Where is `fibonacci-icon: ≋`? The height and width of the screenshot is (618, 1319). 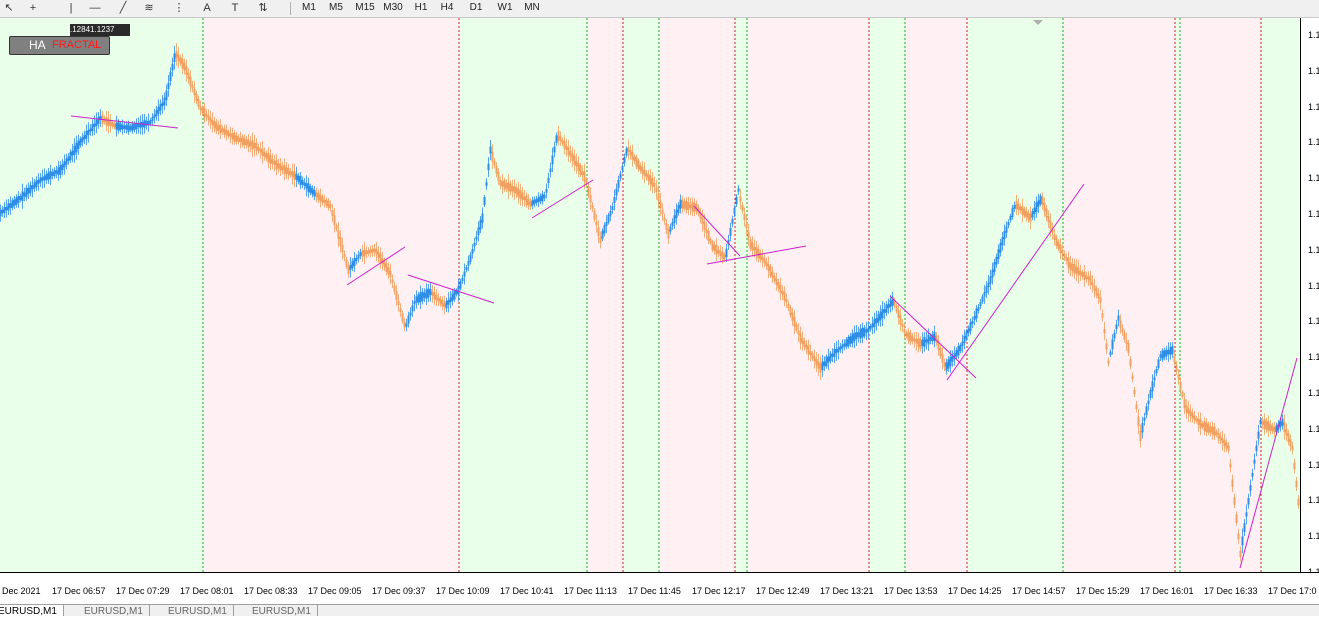 fibonacci-icon: ≋ is located at coordinates (149, 8).